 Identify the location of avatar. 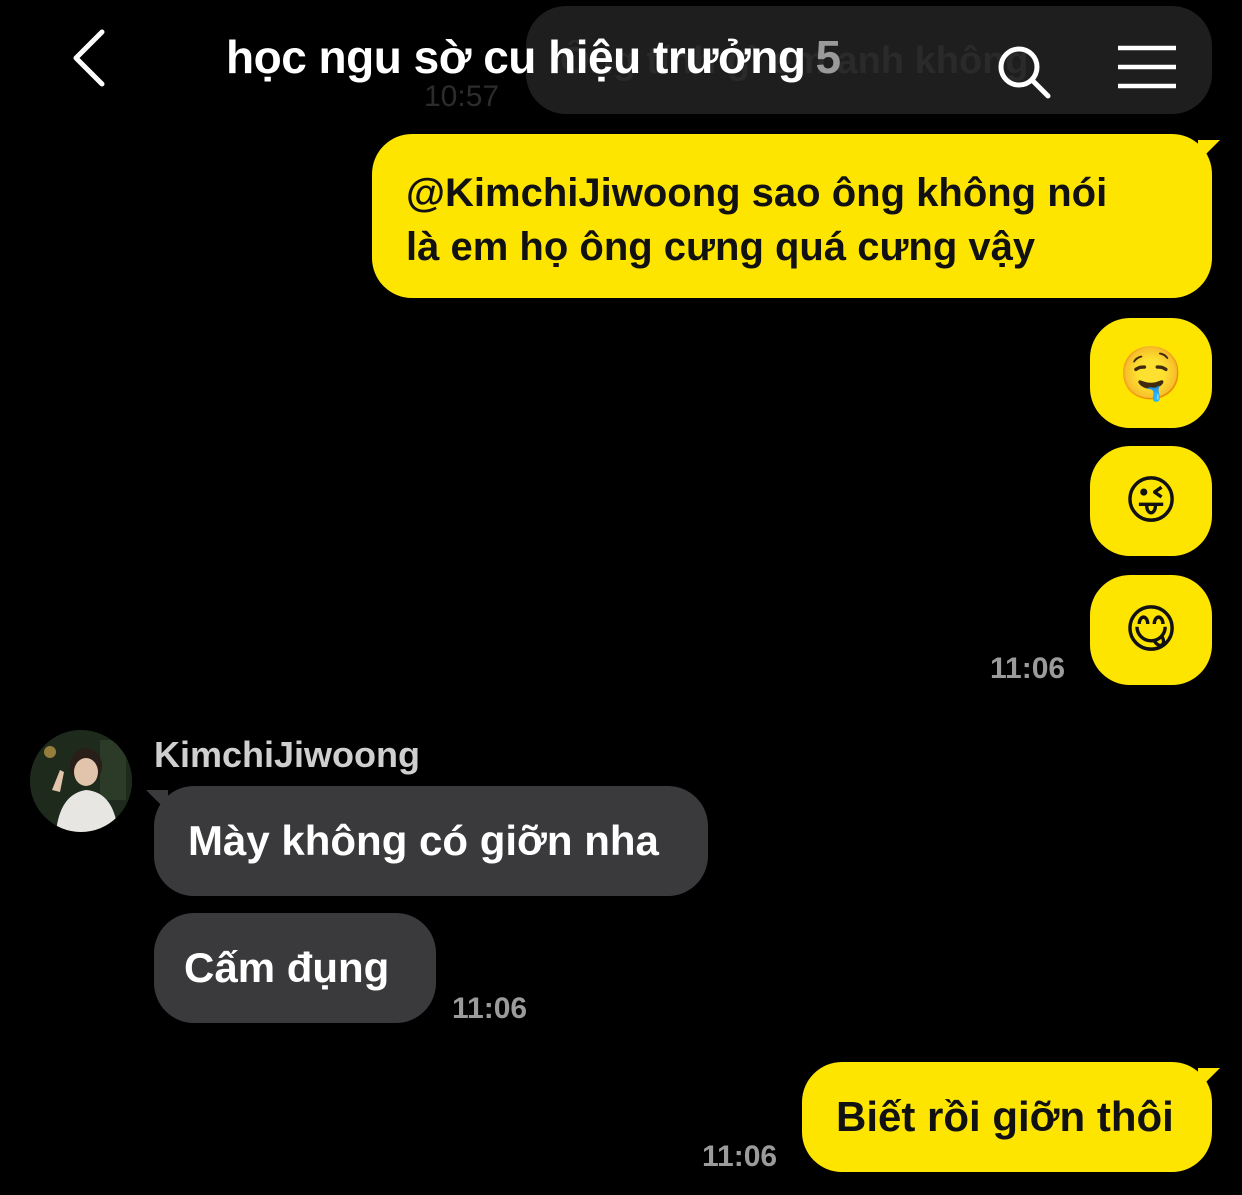
(81, 781).